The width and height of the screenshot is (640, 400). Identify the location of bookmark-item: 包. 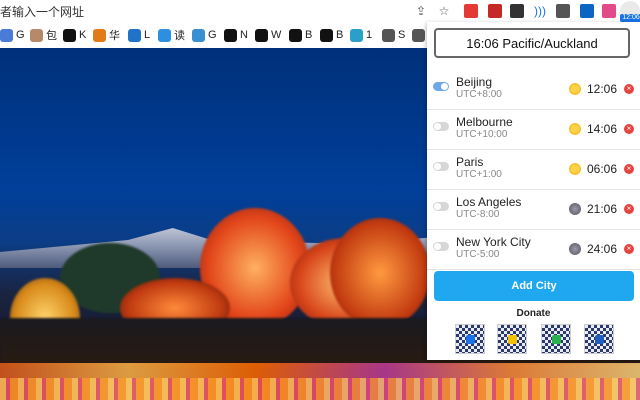
(43, 35).